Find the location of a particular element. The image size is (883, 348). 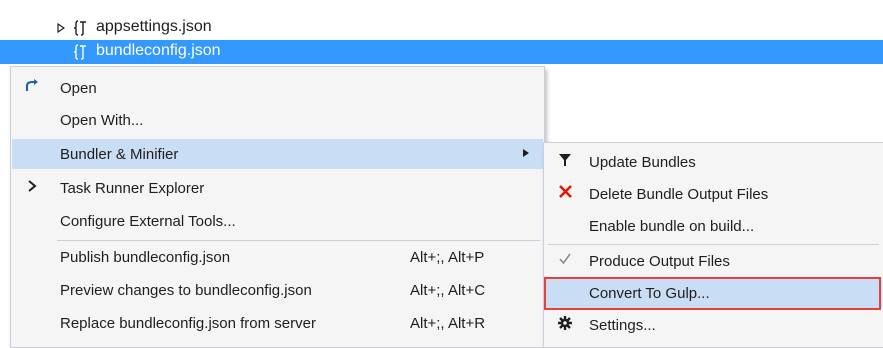

menu-item-label: Publish bundleconfig.json is located at coordinates (145, 257).